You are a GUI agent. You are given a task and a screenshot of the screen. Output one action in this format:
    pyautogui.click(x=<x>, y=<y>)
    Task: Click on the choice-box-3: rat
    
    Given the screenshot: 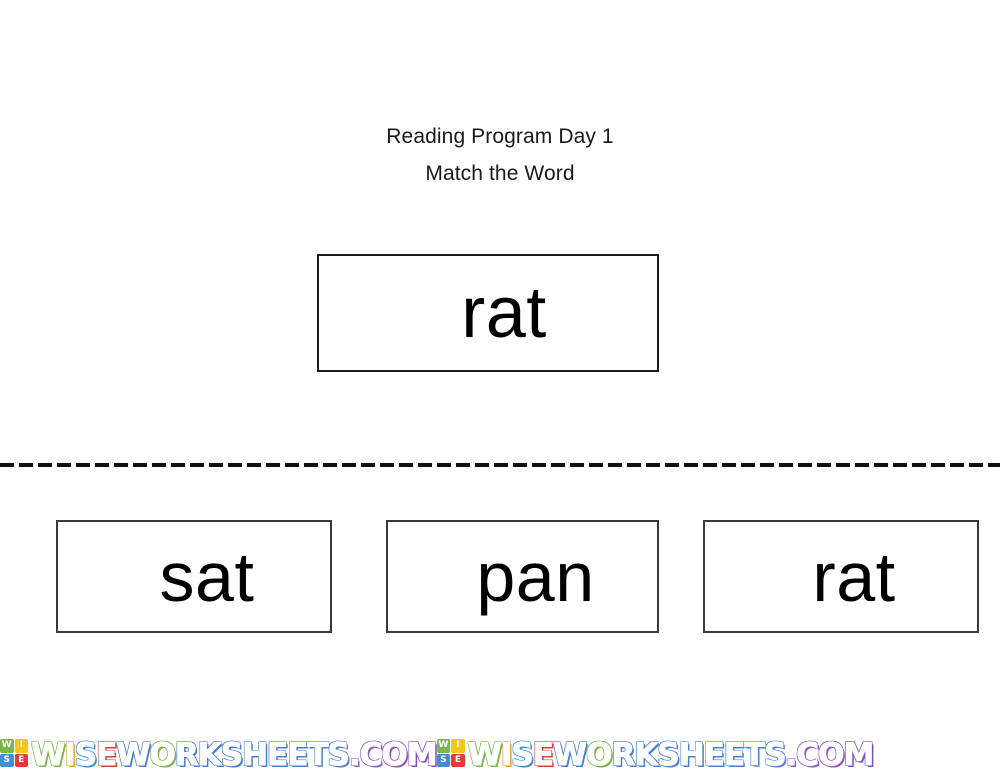 What is the action you would take?
    pyautogui.click(x=841, y=576)
    